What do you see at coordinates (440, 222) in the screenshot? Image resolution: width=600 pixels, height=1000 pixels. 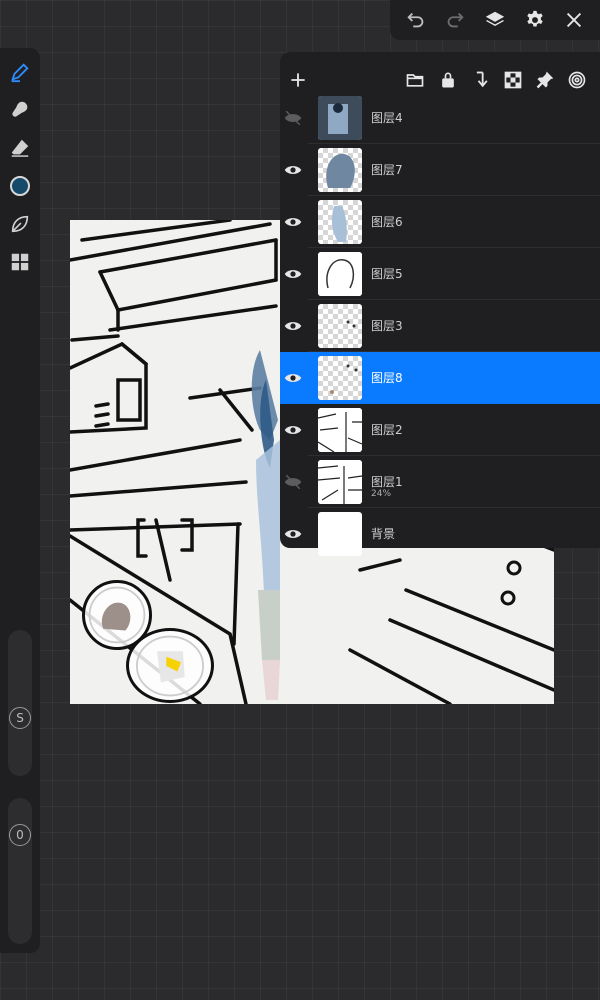 I see `layer-row: 图层6` at bounding box center [440, 222].